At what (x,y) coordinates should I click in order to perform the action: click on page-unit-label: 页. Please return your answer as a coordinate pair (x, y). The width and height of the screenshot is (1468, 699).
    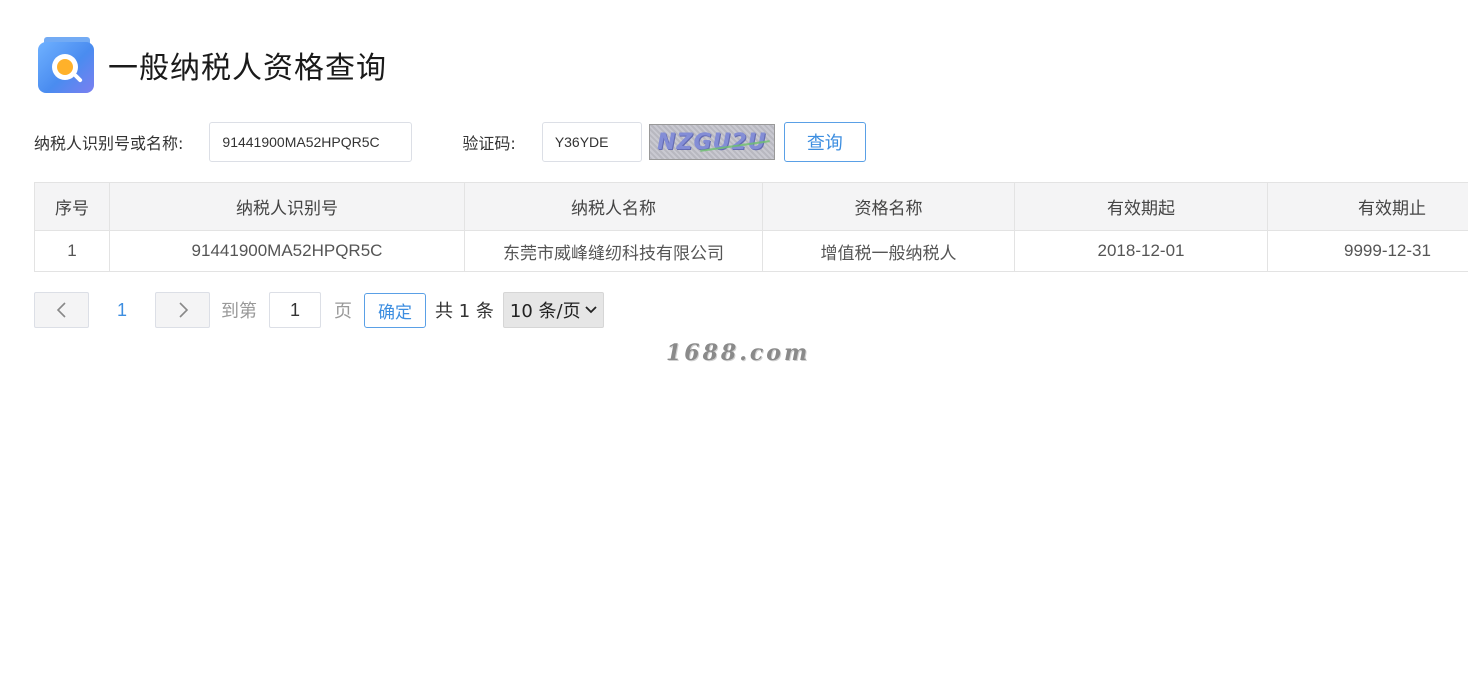
    Looking at the image, I should click on (343, 311).